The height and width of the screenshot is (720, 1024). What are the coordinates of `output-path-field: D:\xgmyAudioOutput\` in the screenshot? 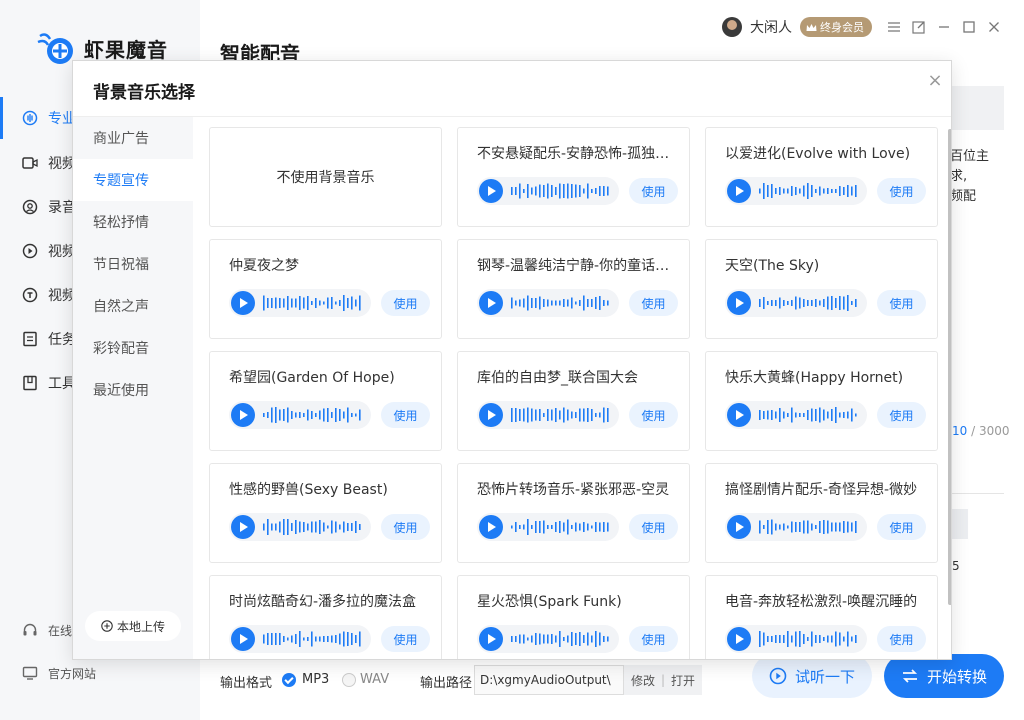 It's located at (549, 680).